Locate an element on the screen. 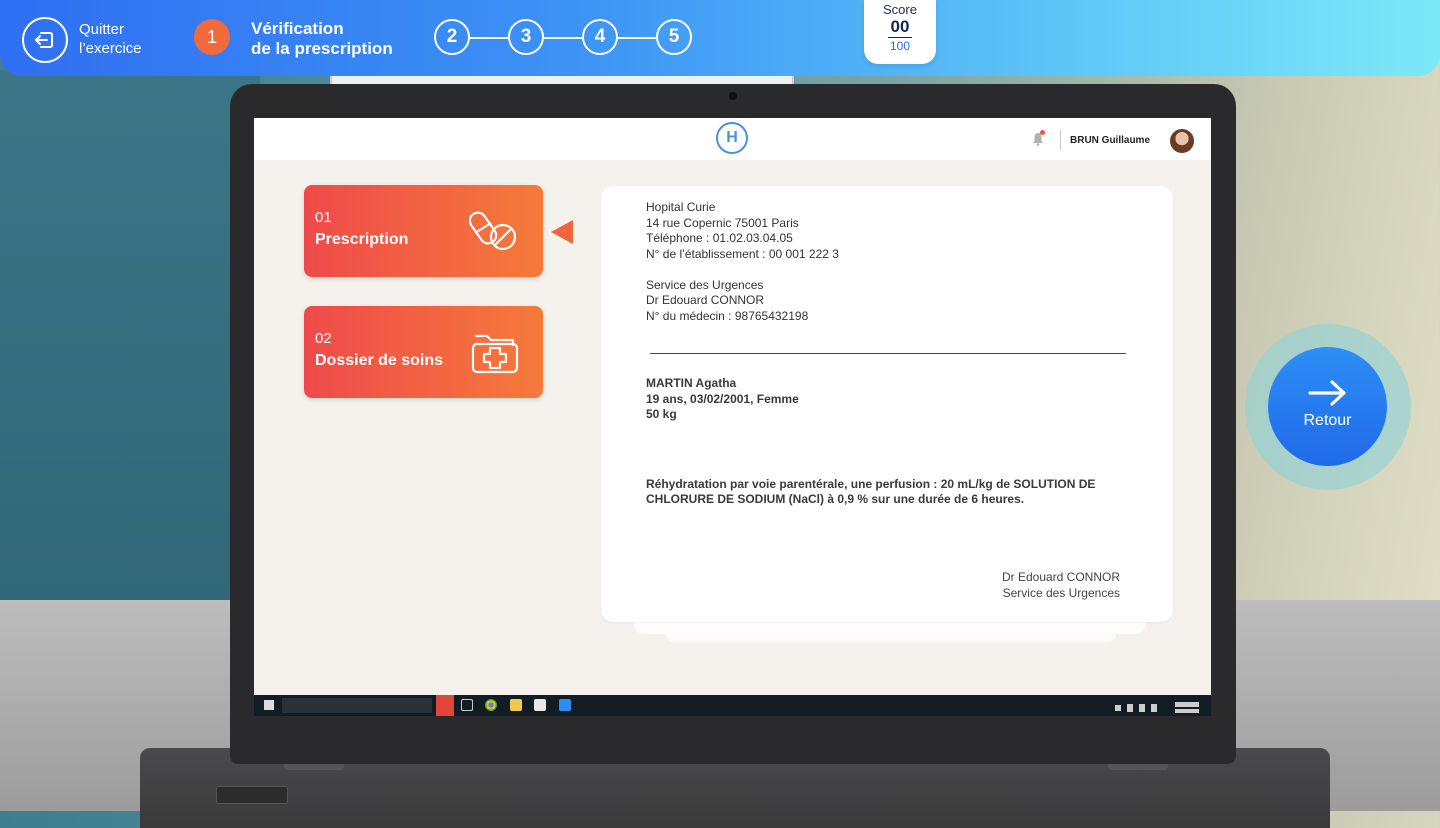 This screenshot has height=828, width=1440. quit-label-line2: l’exercice is located at coordinates (110, 48).